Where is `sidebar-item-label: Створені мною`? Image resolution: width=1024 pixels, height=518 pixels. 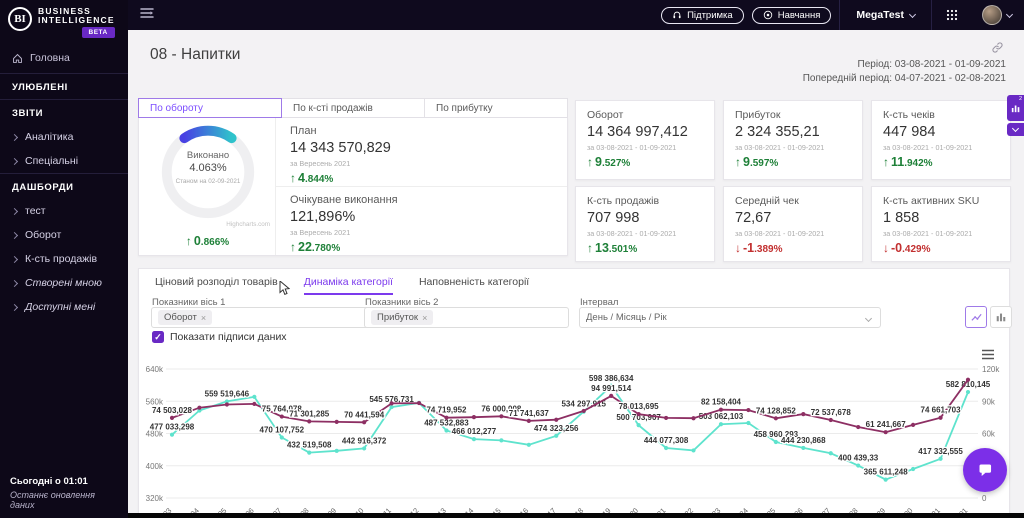 sidebar-item-label: Створені мною is located at coordinates (63, 283).